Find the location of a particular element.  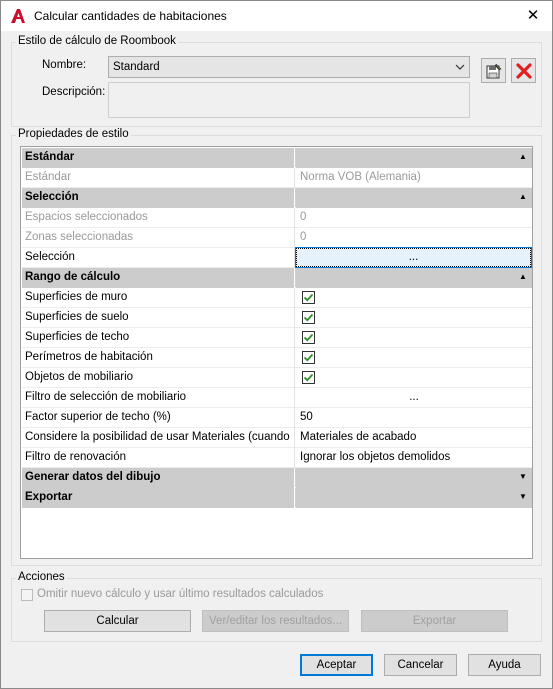

help-button: Ayuda is located at coordinates (504, 665).